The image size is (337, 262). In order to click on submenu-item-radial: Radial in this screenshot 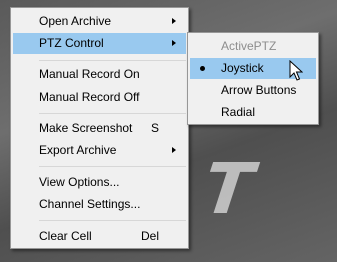, I will do `click(253, 112)`.